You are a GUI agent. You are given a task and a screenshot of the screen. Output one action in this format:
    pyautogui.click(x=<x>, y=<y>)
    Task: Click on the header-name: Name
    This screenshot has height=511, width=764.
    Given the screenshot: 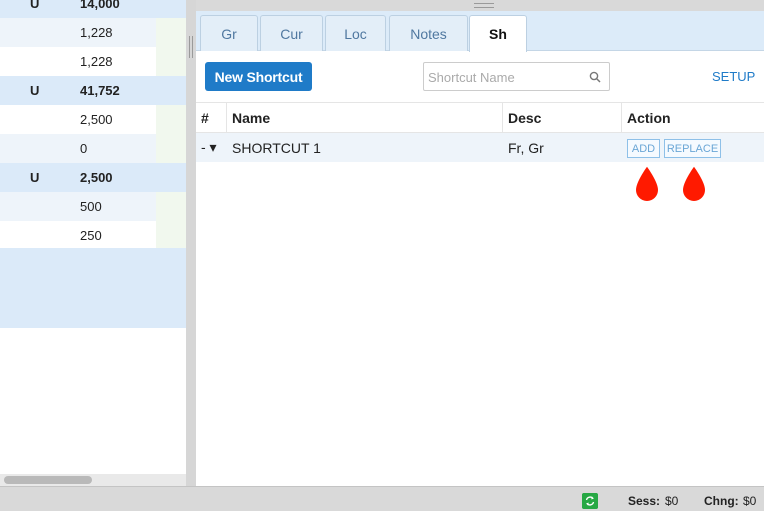 What is the action you would take?
    pyautogui.click(x=365, y=117)
    